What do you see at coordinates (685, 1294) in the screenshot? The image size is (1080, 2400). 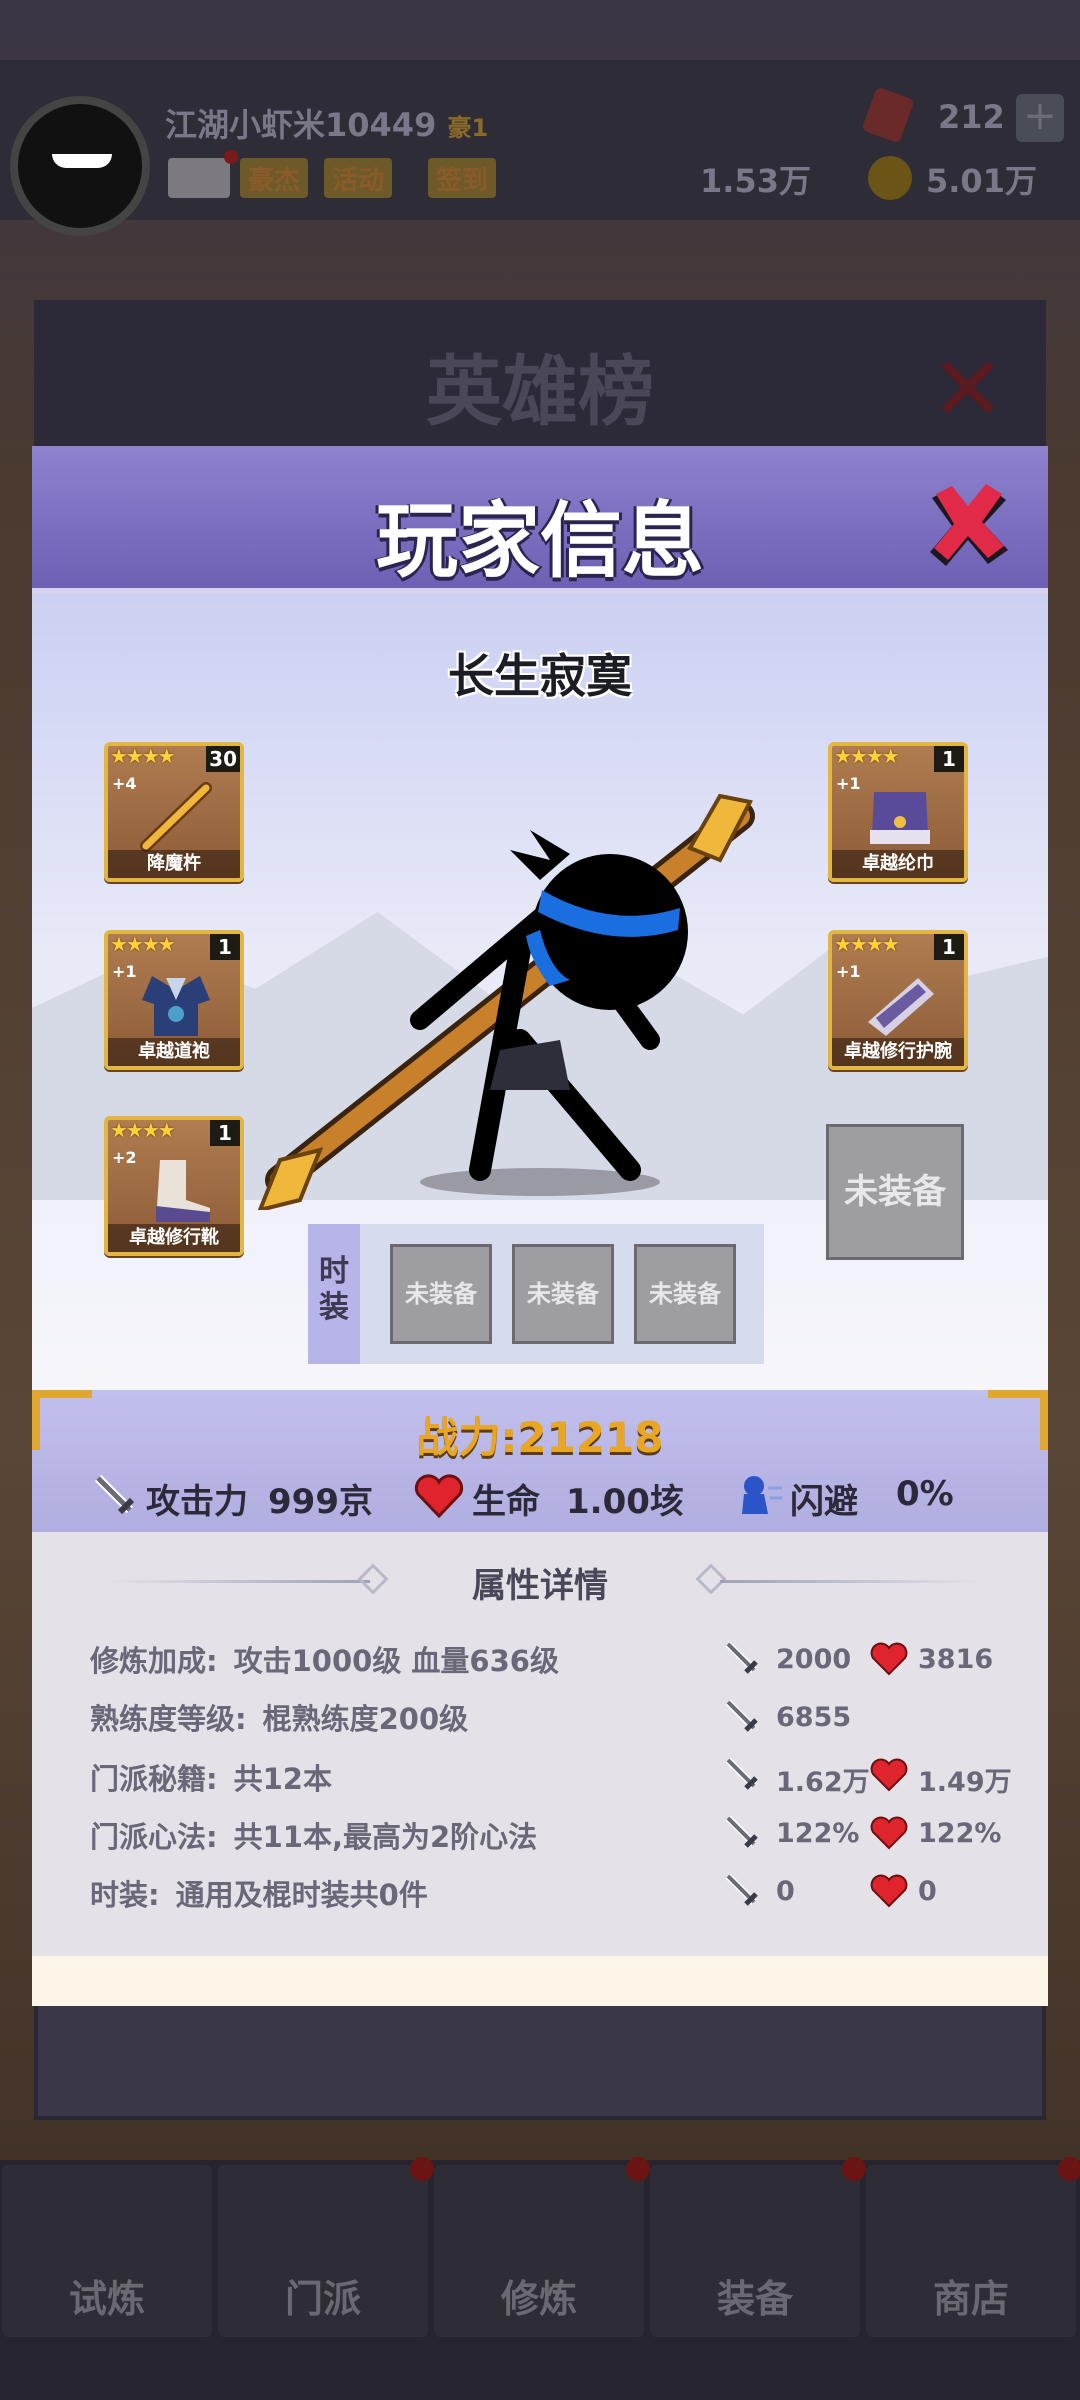 I see `fashion-slot-3: 未装备` at bounding box center [685, 1294].